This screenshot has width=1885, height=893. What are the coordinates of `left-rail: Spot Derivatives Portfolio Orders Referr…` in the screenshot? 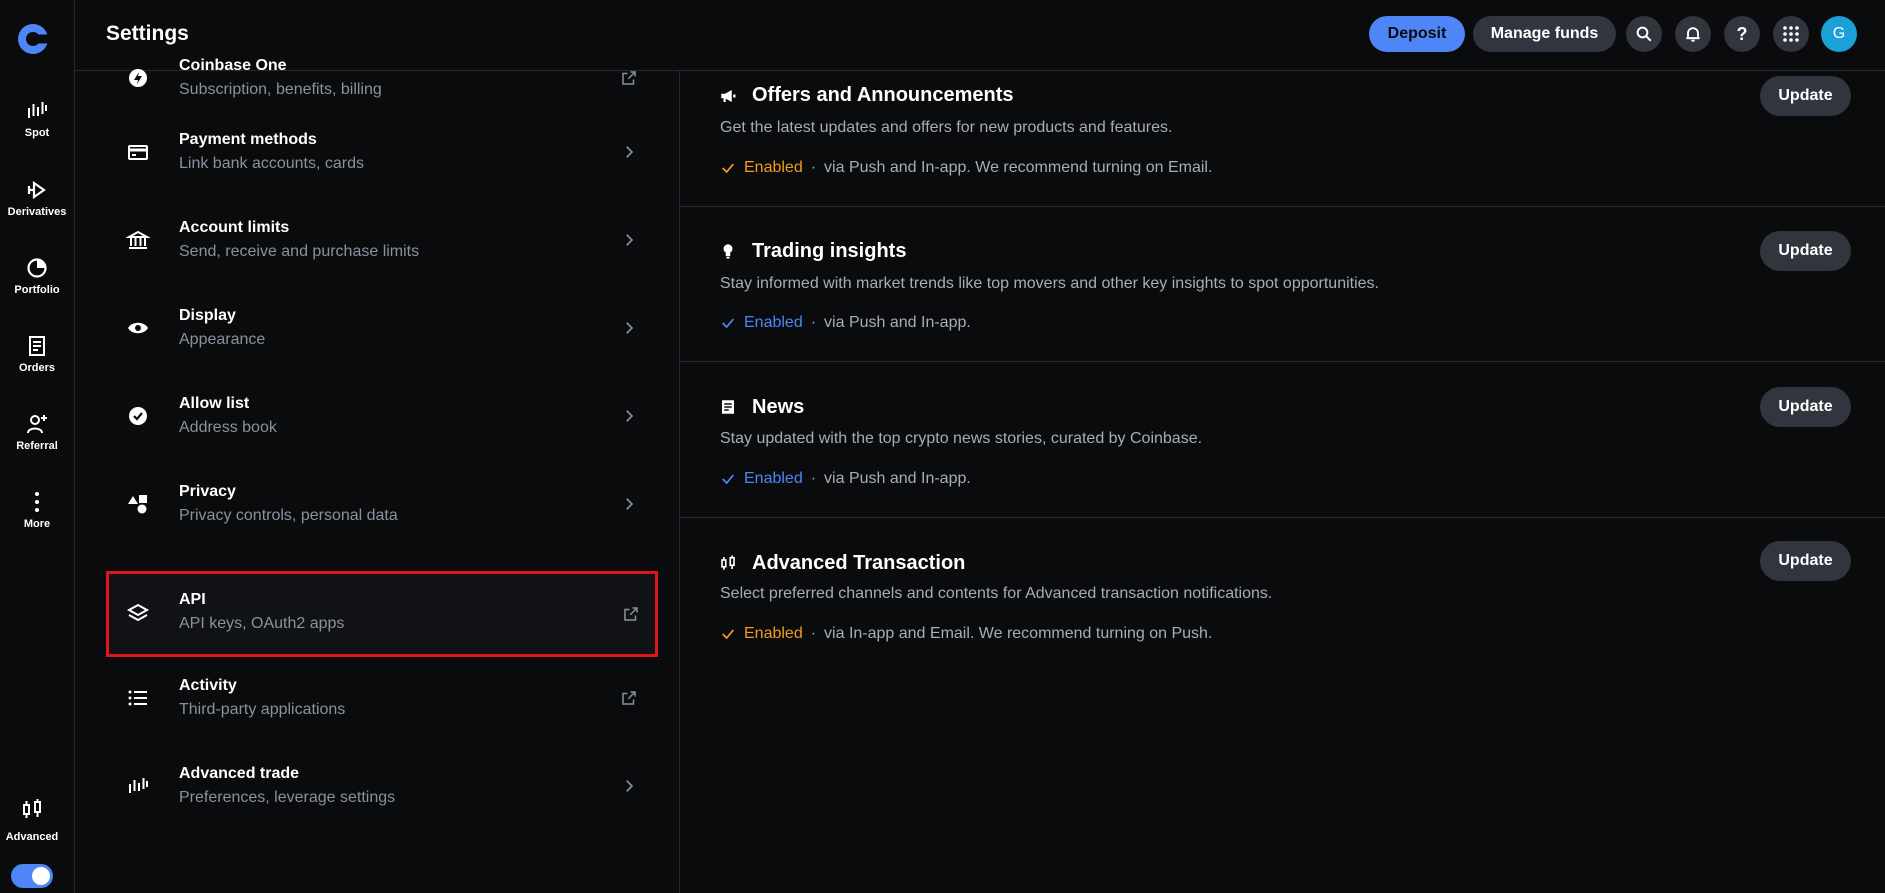 It's located at (37, 446).